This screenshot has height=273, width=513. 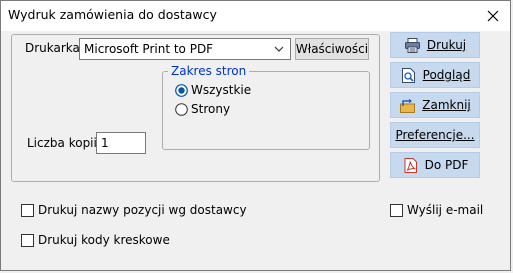 I want to click on print-button-label: Drukuj, so click(x=446, y=45).